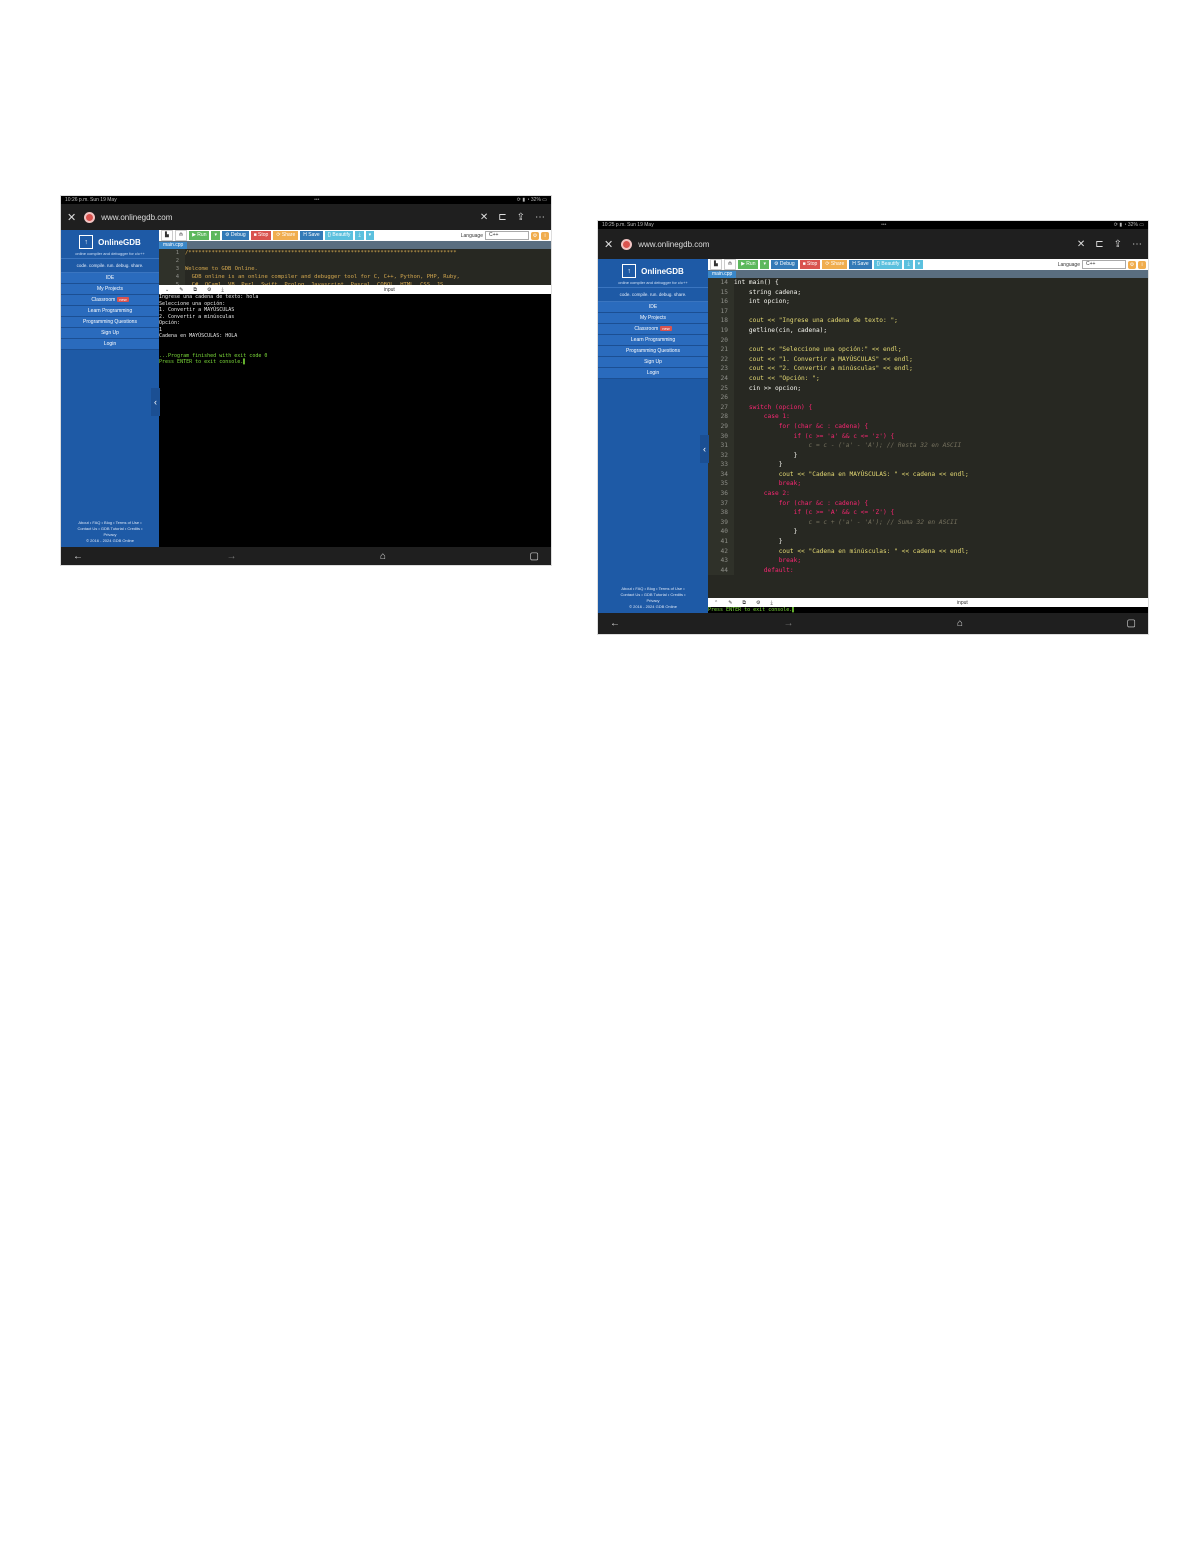  I want to click on code-line: 3 Welcome to GDB Online., so click(355, 269).